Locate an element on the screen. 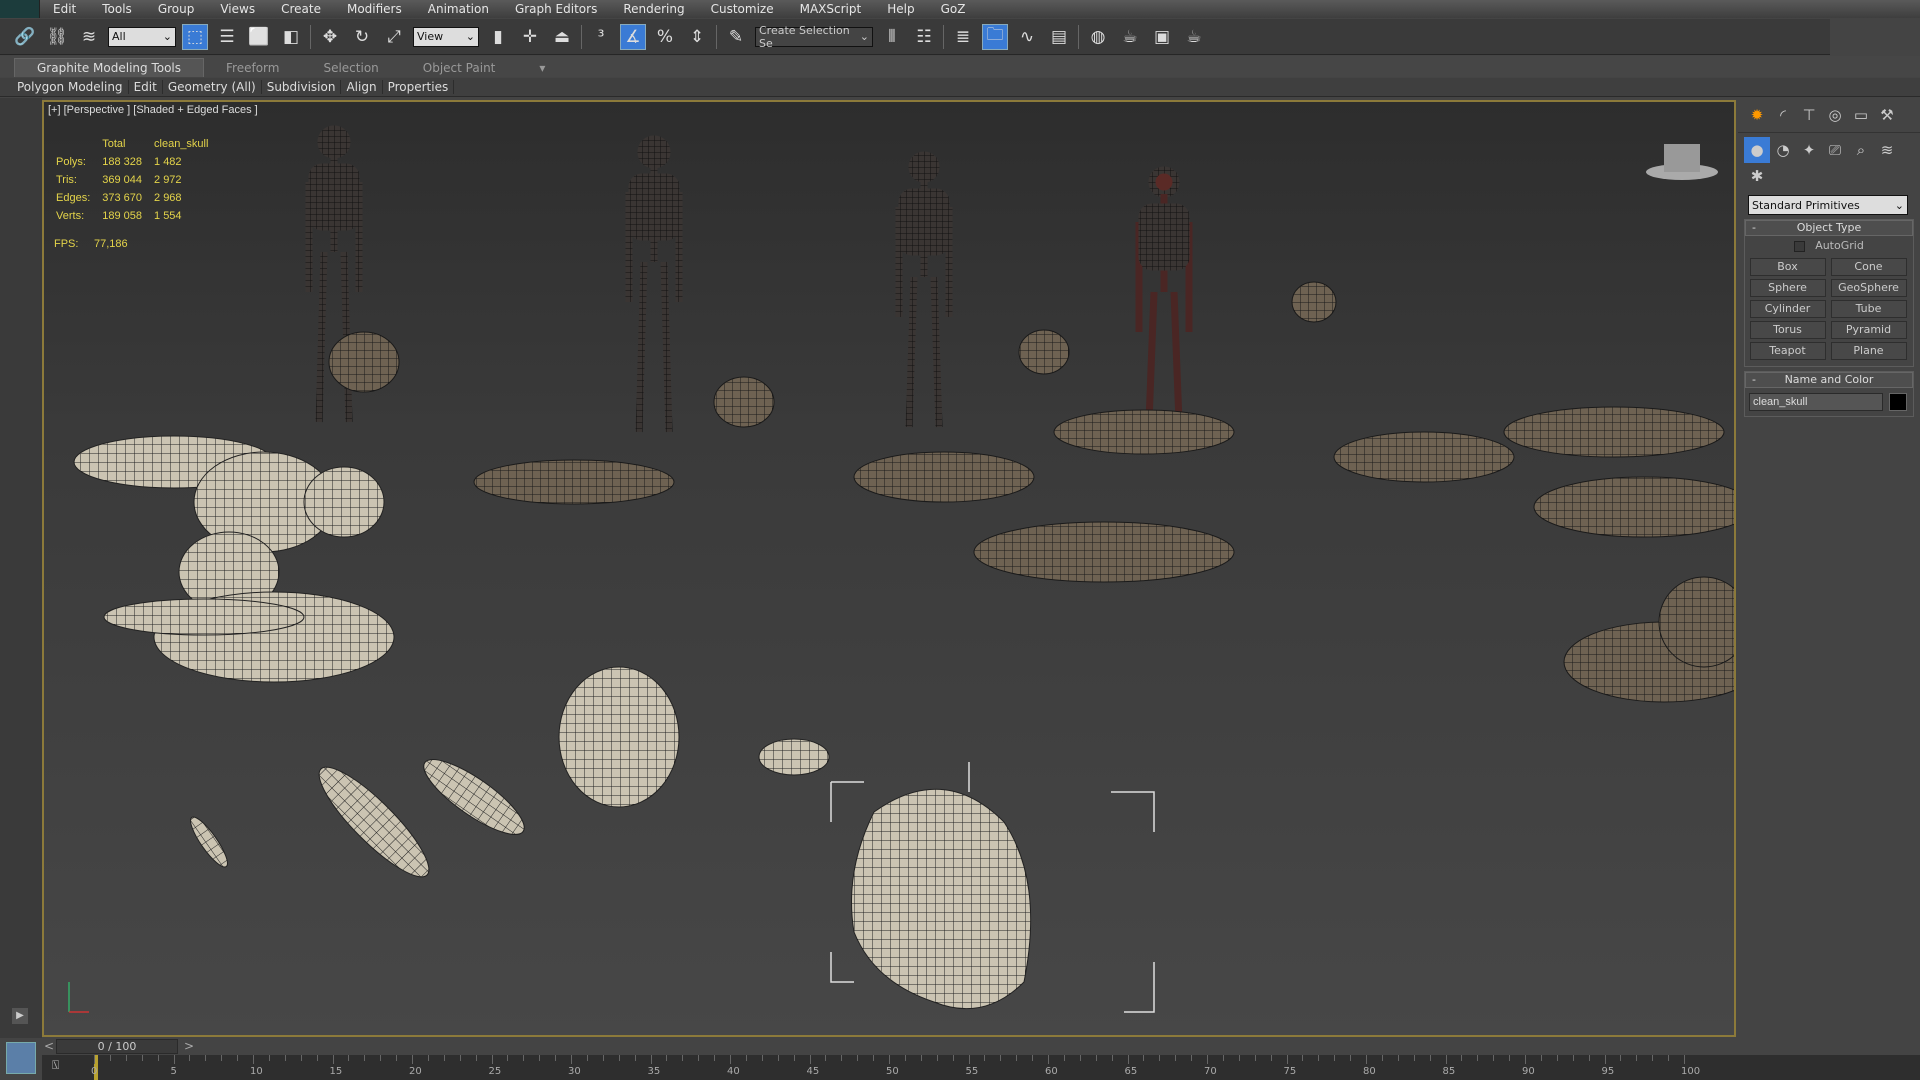 This screenshot has height=1080, width=1920. angle-snap-icon: ∡ is located at coordinates (633, 36).